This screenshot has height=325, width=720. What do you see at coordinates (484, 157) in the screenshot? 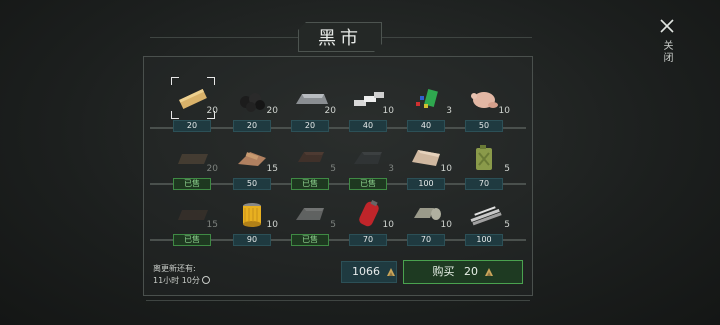
I see `jerrycan-icon` at bounding box center [484, 157].